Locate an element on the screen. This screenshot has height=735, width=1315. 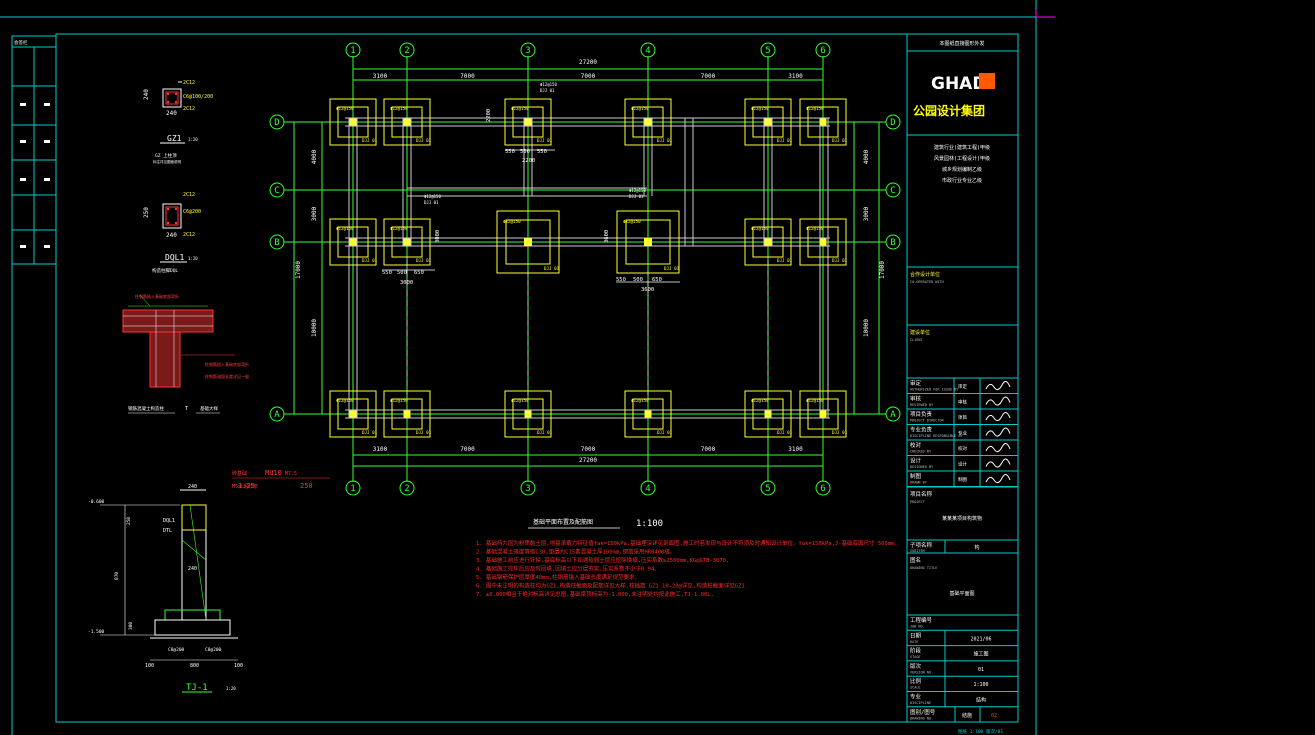
gz1-dim-h: 240 is located at coordinates (146, 94).